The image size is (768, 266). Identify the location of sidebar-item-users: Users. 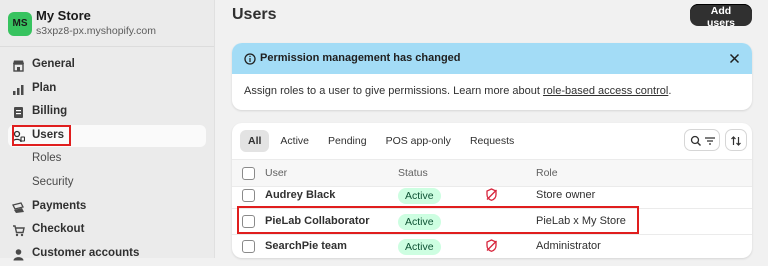
(107, 135).